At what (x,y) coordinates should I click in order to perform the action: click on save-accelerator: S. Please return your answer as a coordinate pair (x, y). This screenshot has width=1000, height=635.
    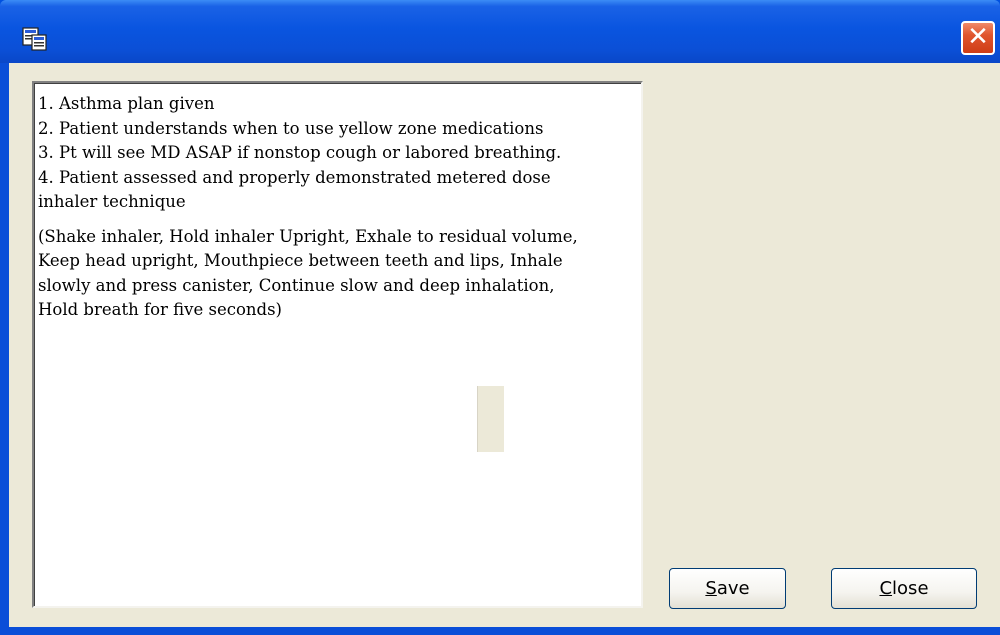
    Looking at the image, I should click on (711, 588).